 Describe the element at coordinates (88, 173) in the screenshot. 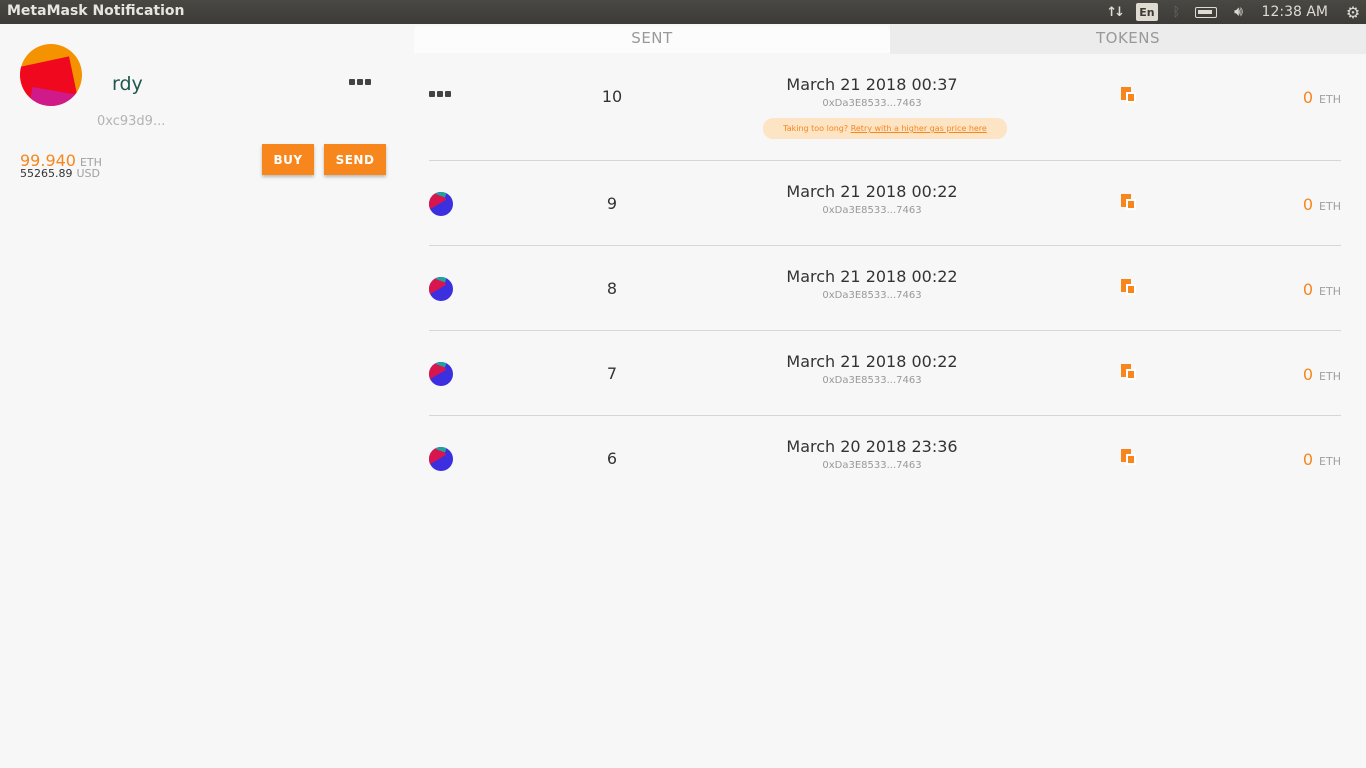

I see `usd-unit: USD` at that location.